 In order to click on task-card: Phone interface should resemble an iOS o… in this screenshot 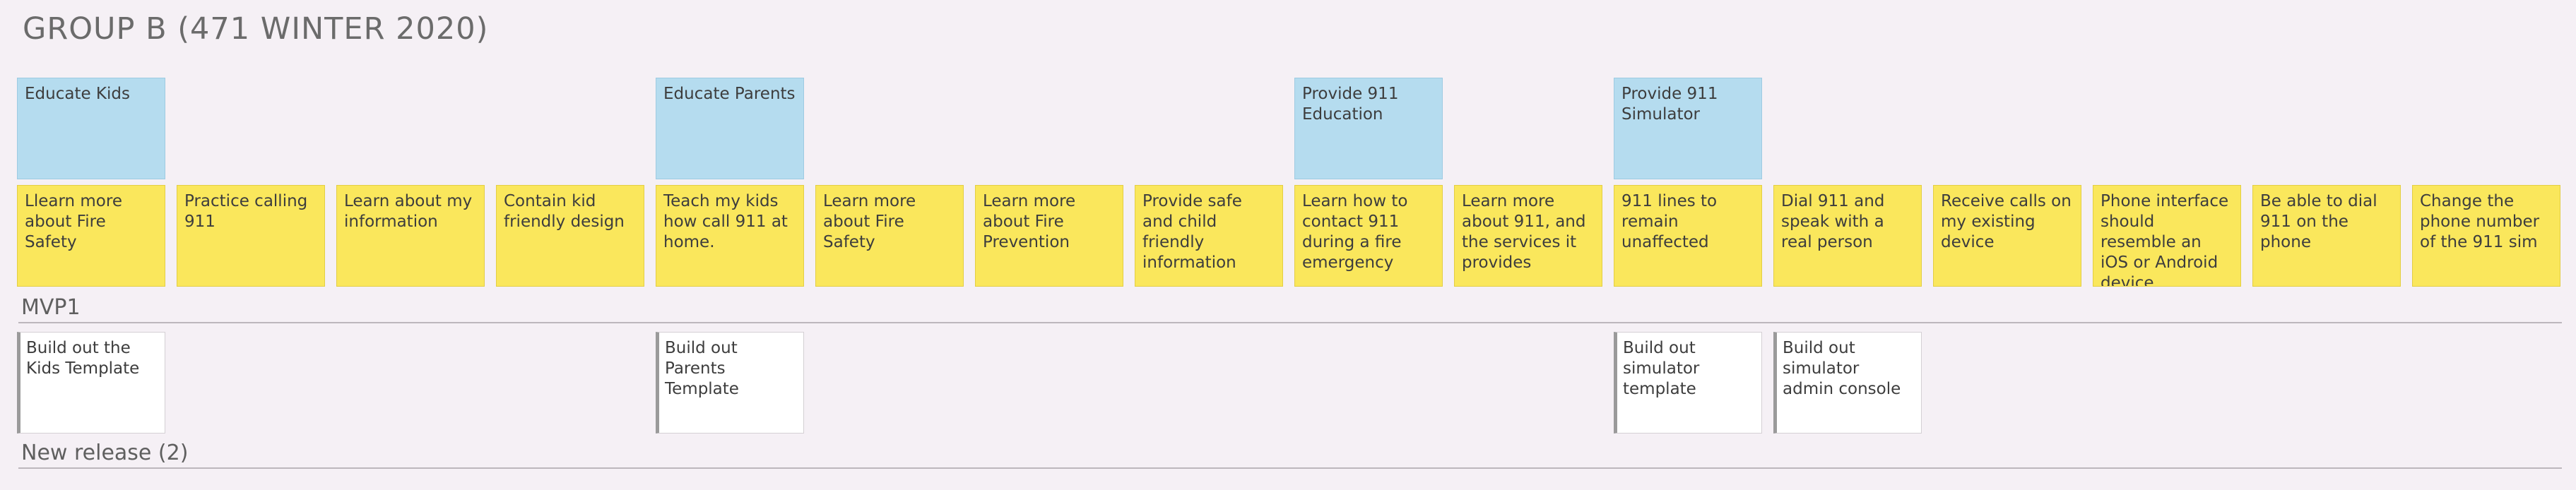, I will do `click(2167, 236)`.